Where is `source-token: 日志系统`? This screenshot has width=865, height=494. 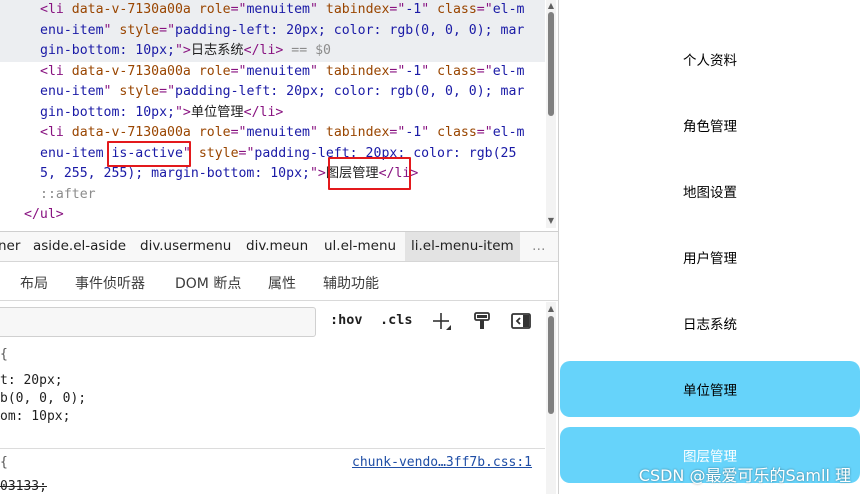
source-token: 日志系统 is located at coordinates (217, 50).